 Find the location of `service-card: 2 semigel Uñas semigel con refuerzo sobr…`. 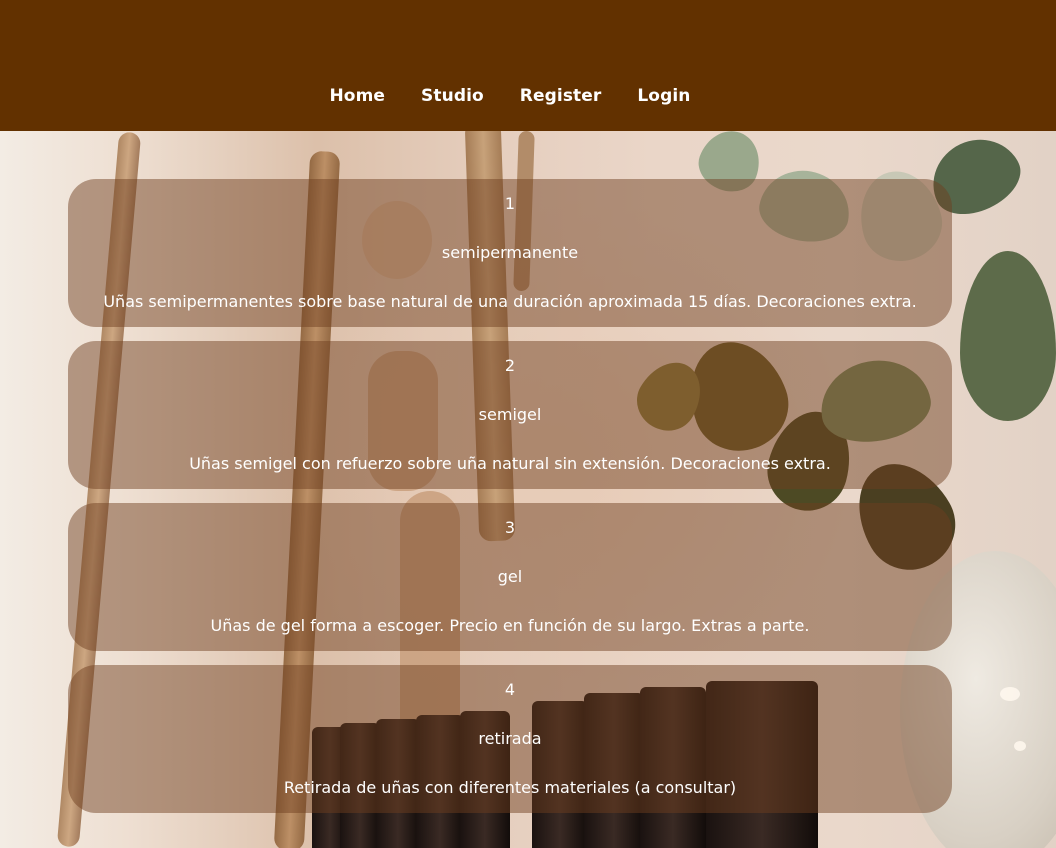

service-card: 2 semigel Uñas semigel con refuerzo sobr… is located at coordinates (510, 415).